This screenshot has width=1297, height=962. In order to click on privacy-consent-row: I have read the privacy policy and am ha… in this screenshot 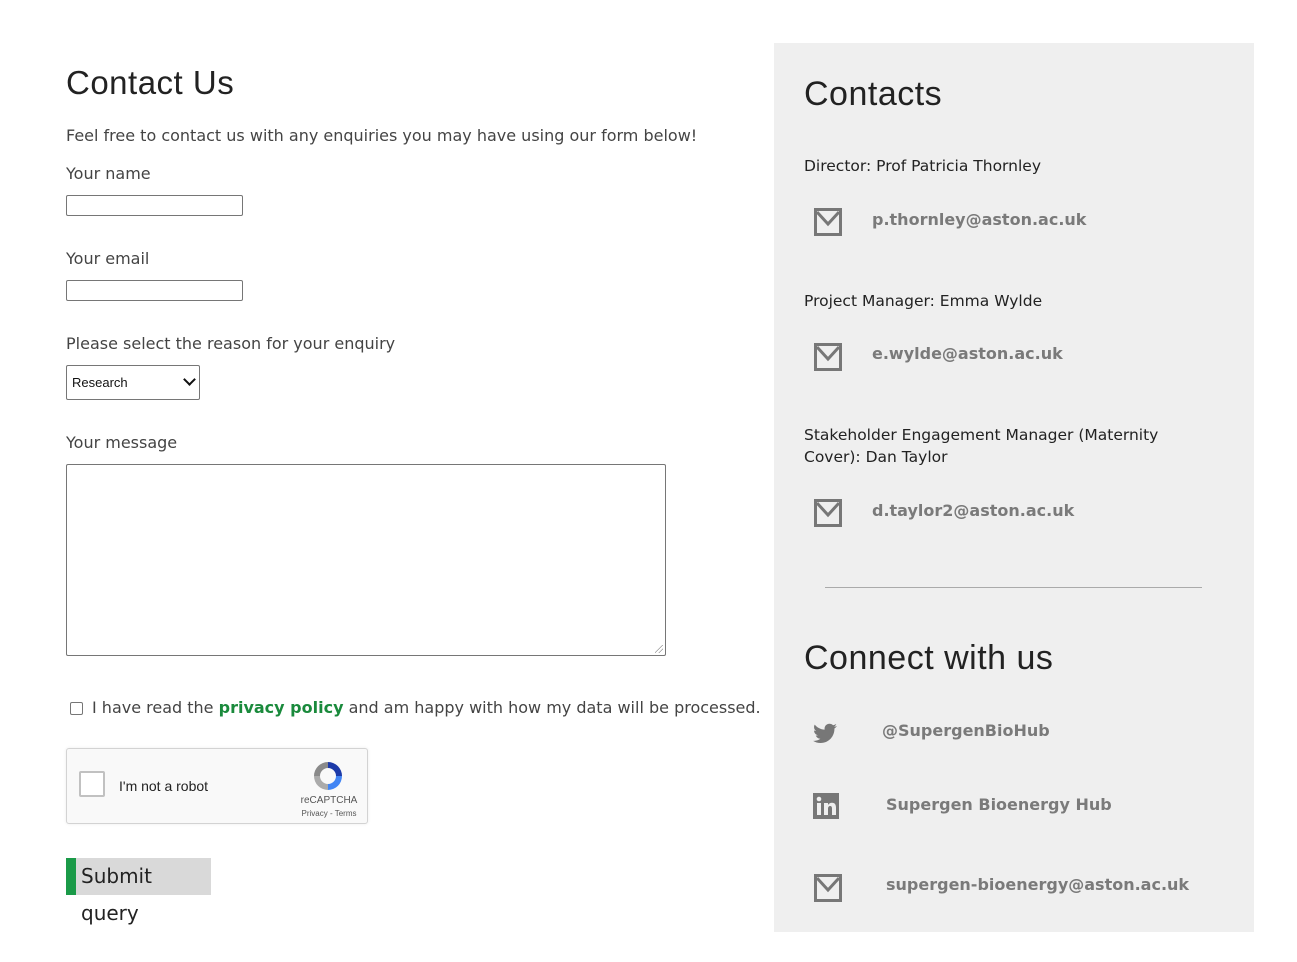, I will do `click(415, 707)`.